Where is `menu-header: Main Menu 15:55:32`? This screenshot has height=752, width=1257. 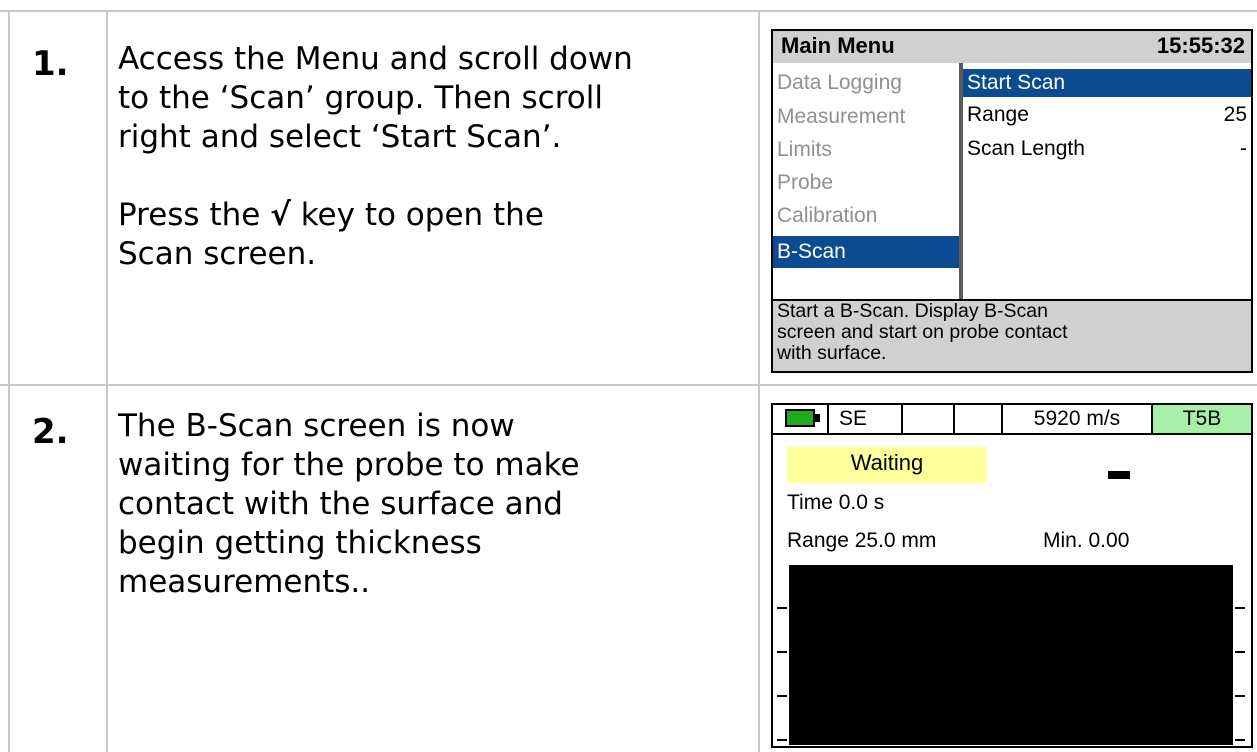 menu-header: Main Menu 15:55:32 is located at coordinates (1012, 47).